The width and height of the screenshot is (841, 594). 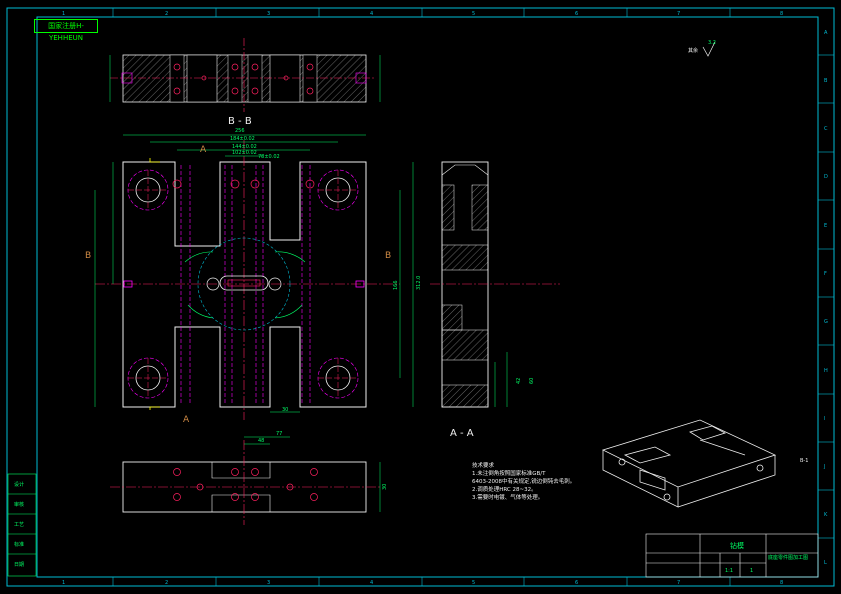 What do you see at coordinates (495, 284) in the screenshot?
I see `section-aa-view: 42 60` at bounding box center [495, 284].